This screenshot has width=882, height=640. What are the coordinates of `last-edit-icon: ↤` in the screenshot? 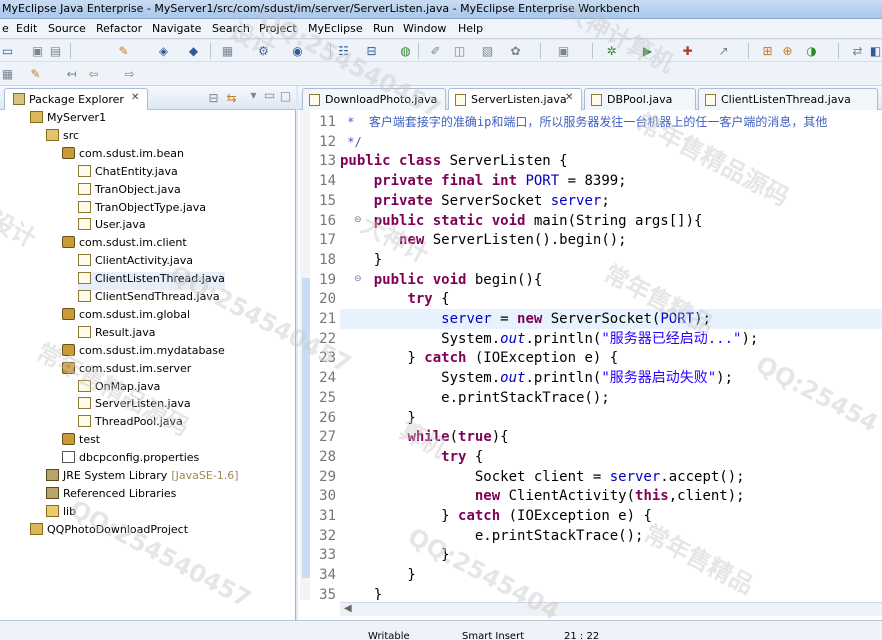 It's located at (71, 74).